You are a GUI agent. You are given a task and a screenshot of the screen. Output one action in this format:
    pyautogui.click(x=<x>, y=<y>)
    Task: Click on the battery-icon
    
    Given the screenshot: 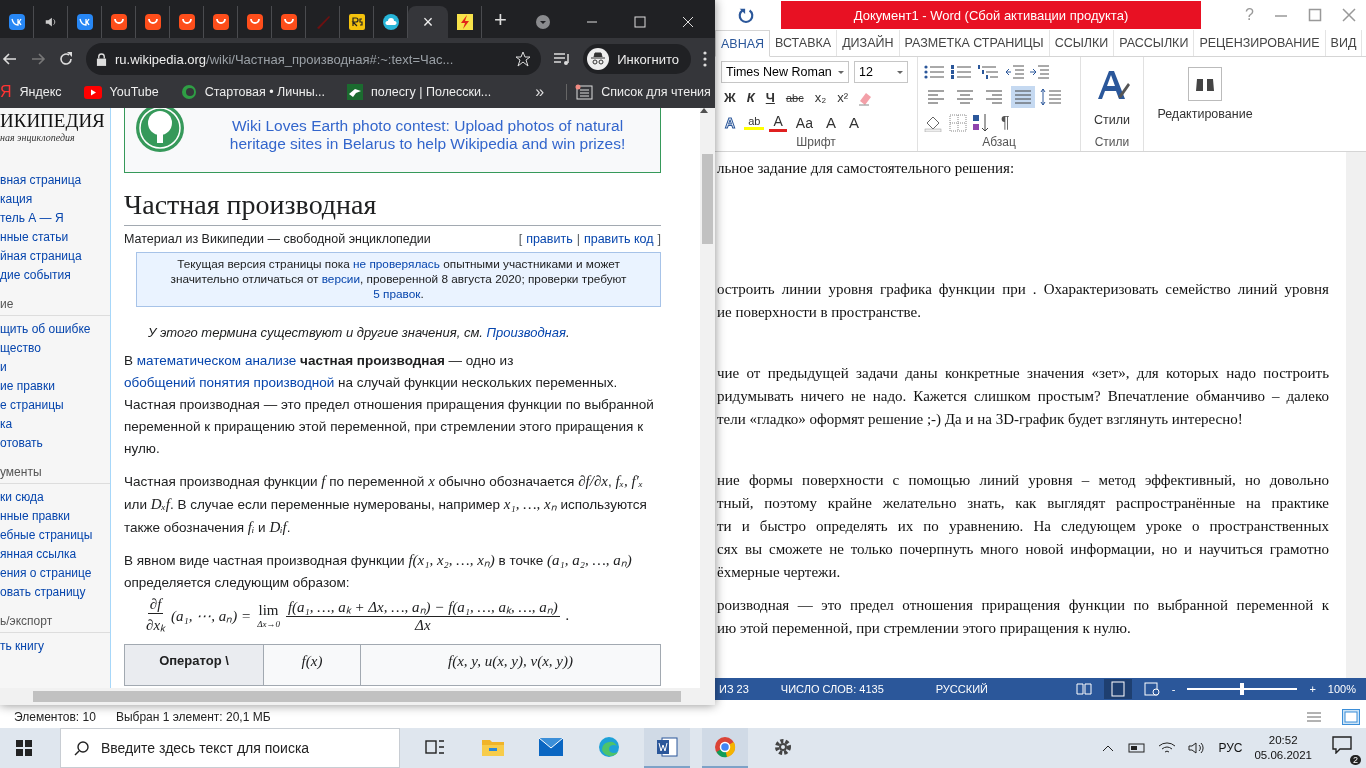 What is the action you would take?
    pyautogui.click(x=1136, y=748)
    